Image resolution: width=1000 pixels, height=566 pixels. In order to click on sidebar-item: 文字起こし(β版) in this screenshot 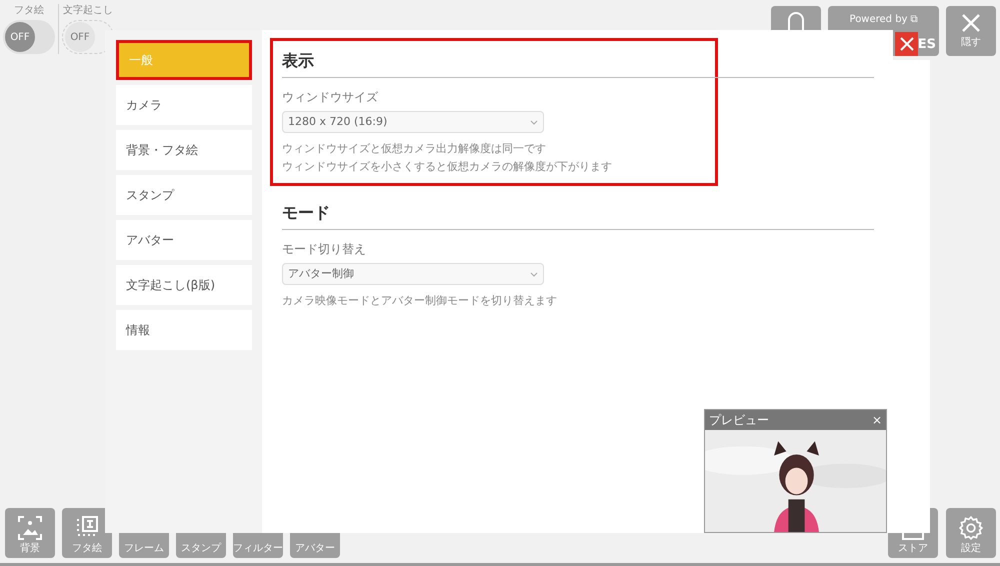, I will do `click(184, 285)`.